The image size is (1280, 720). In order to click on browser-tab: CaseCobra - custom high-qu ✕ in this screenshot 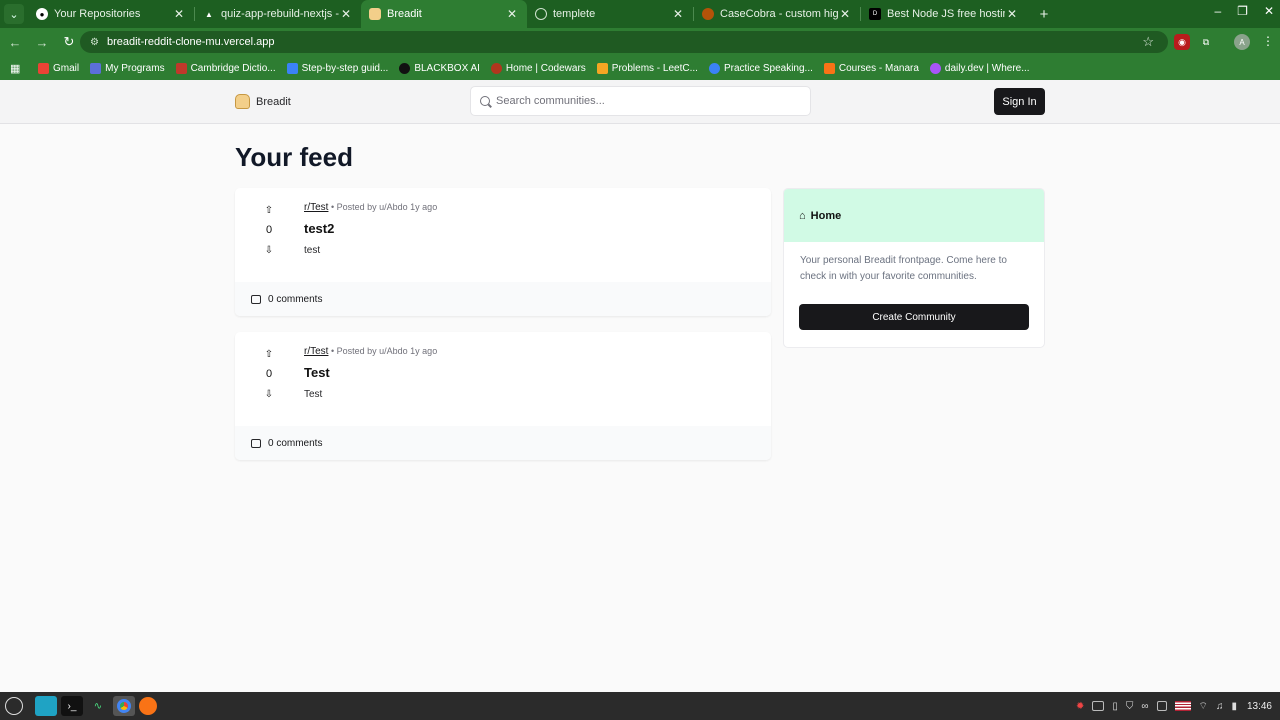, I will do `click(777, 14)`.